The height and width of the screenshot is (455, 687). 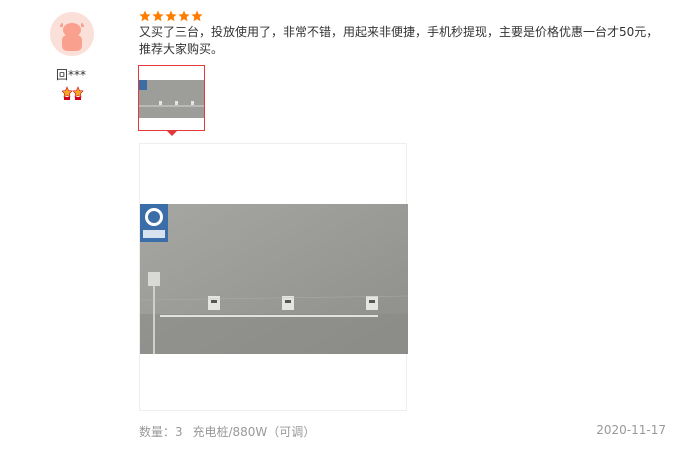 What do you see at coordinates (172, 133) in the screenshot?
I see `thumbnail-selected-arrow` at bounding box center [172, 133].